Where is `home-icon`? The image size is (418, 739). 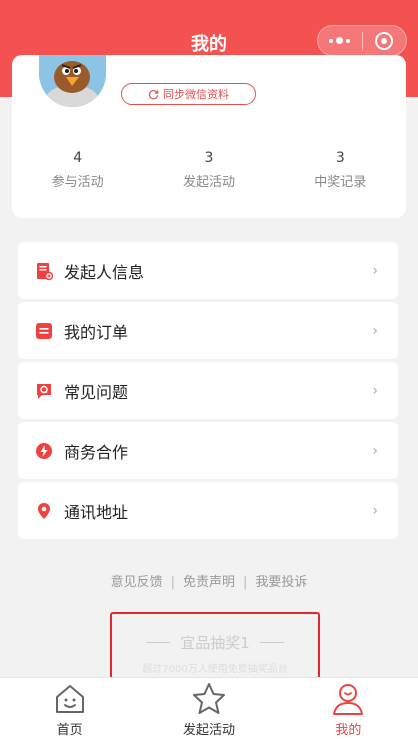
home-icon is located at coordinates (69, 699).